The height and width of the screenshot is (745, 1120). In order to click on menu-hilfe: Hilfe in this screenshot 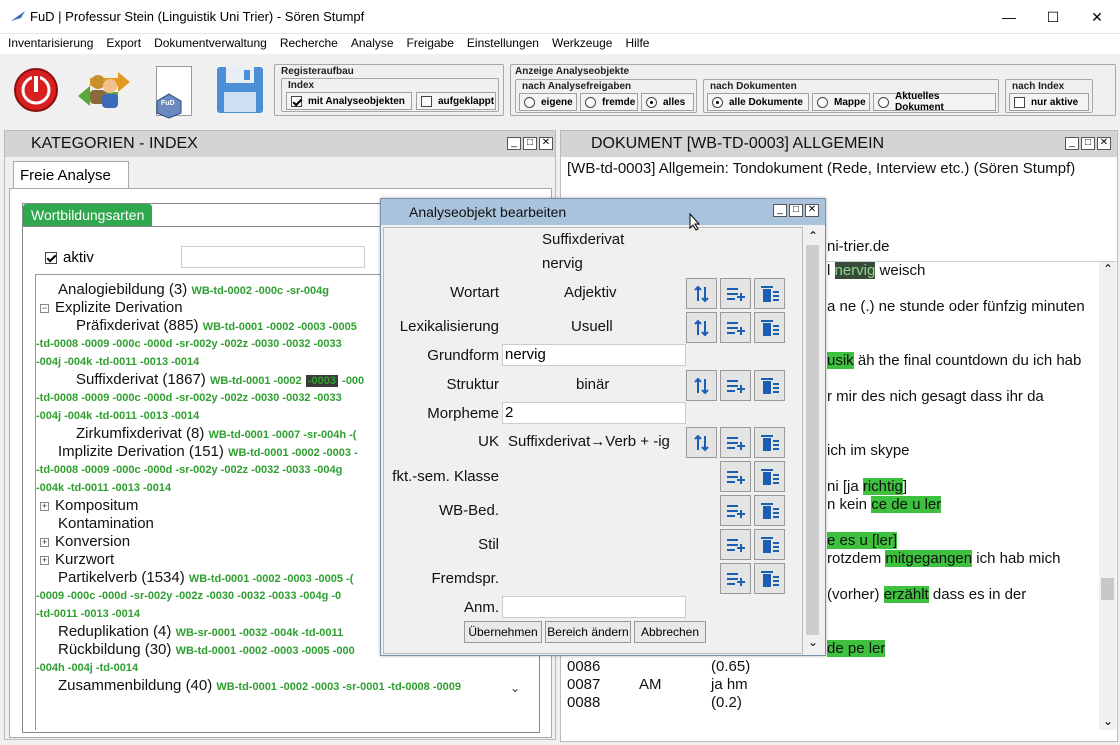, I will do `click(635, 44)`.